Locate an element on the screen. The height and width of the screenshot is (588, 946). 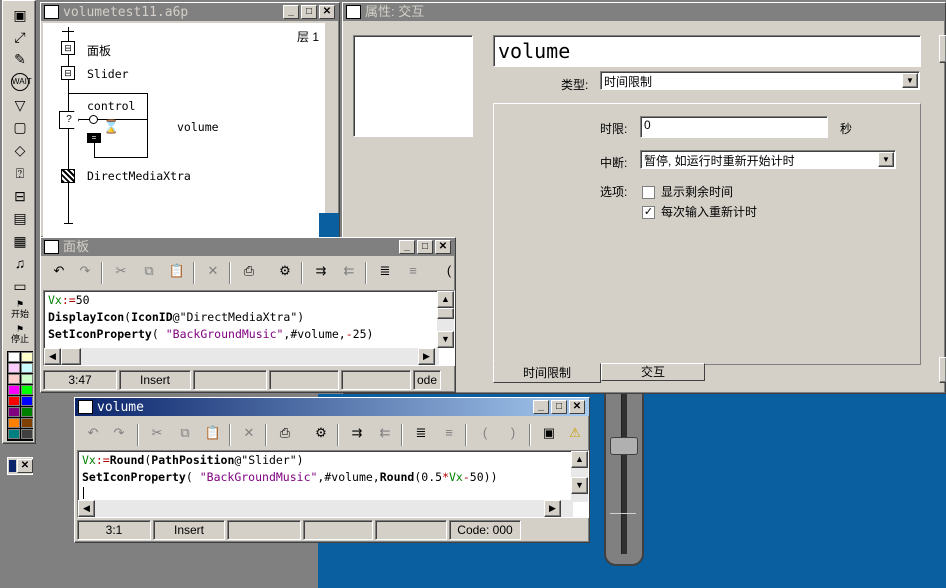
vertical-scrollbar: ▲ ▼ is located at coordinates (579, 476).